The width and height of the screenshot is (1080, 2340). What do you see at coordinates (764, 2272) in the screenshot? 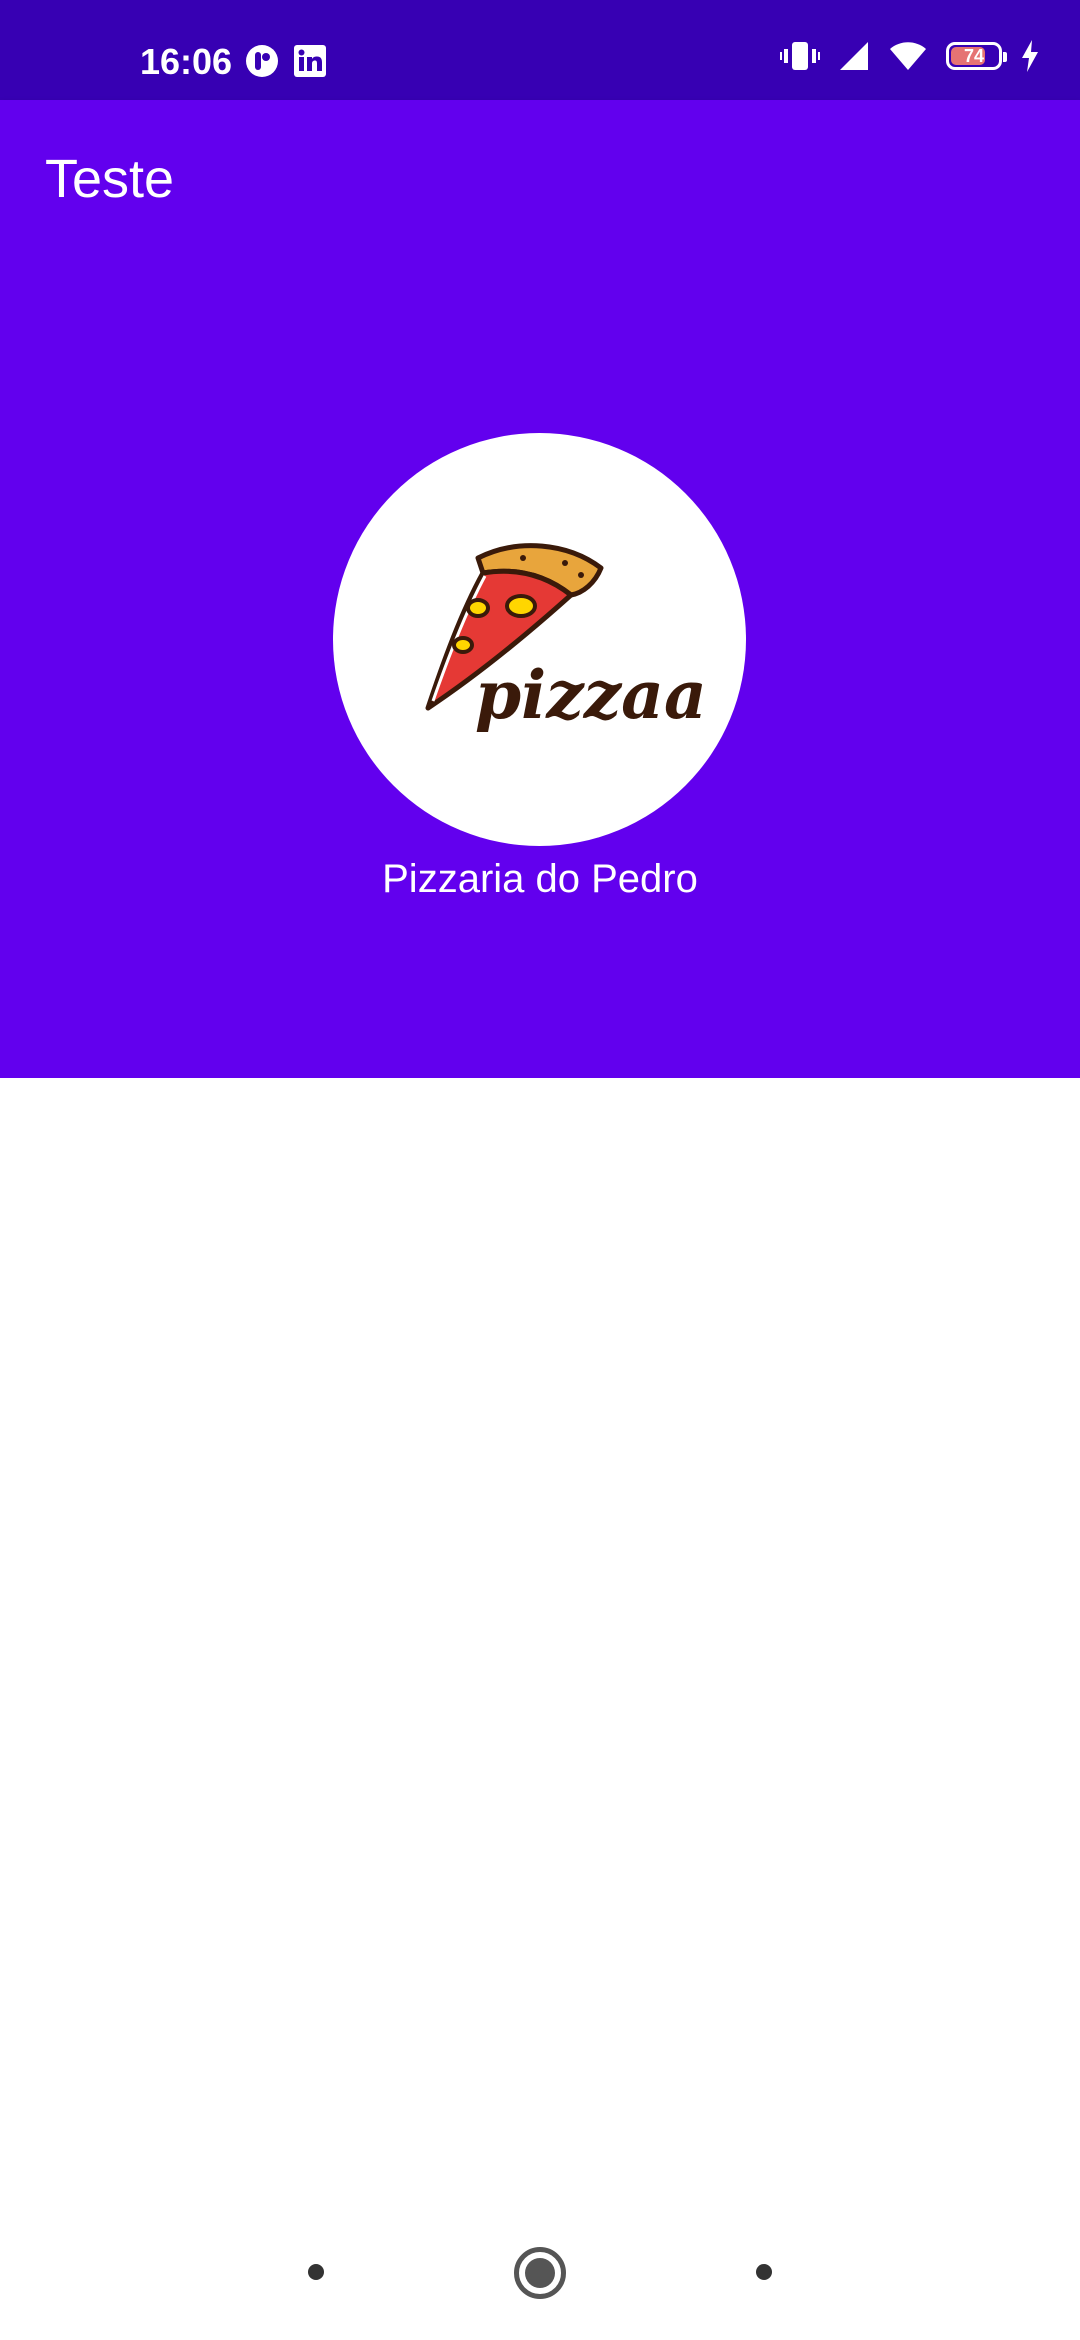
I see `nav-recents-button` at bounding box center [764, 2272].